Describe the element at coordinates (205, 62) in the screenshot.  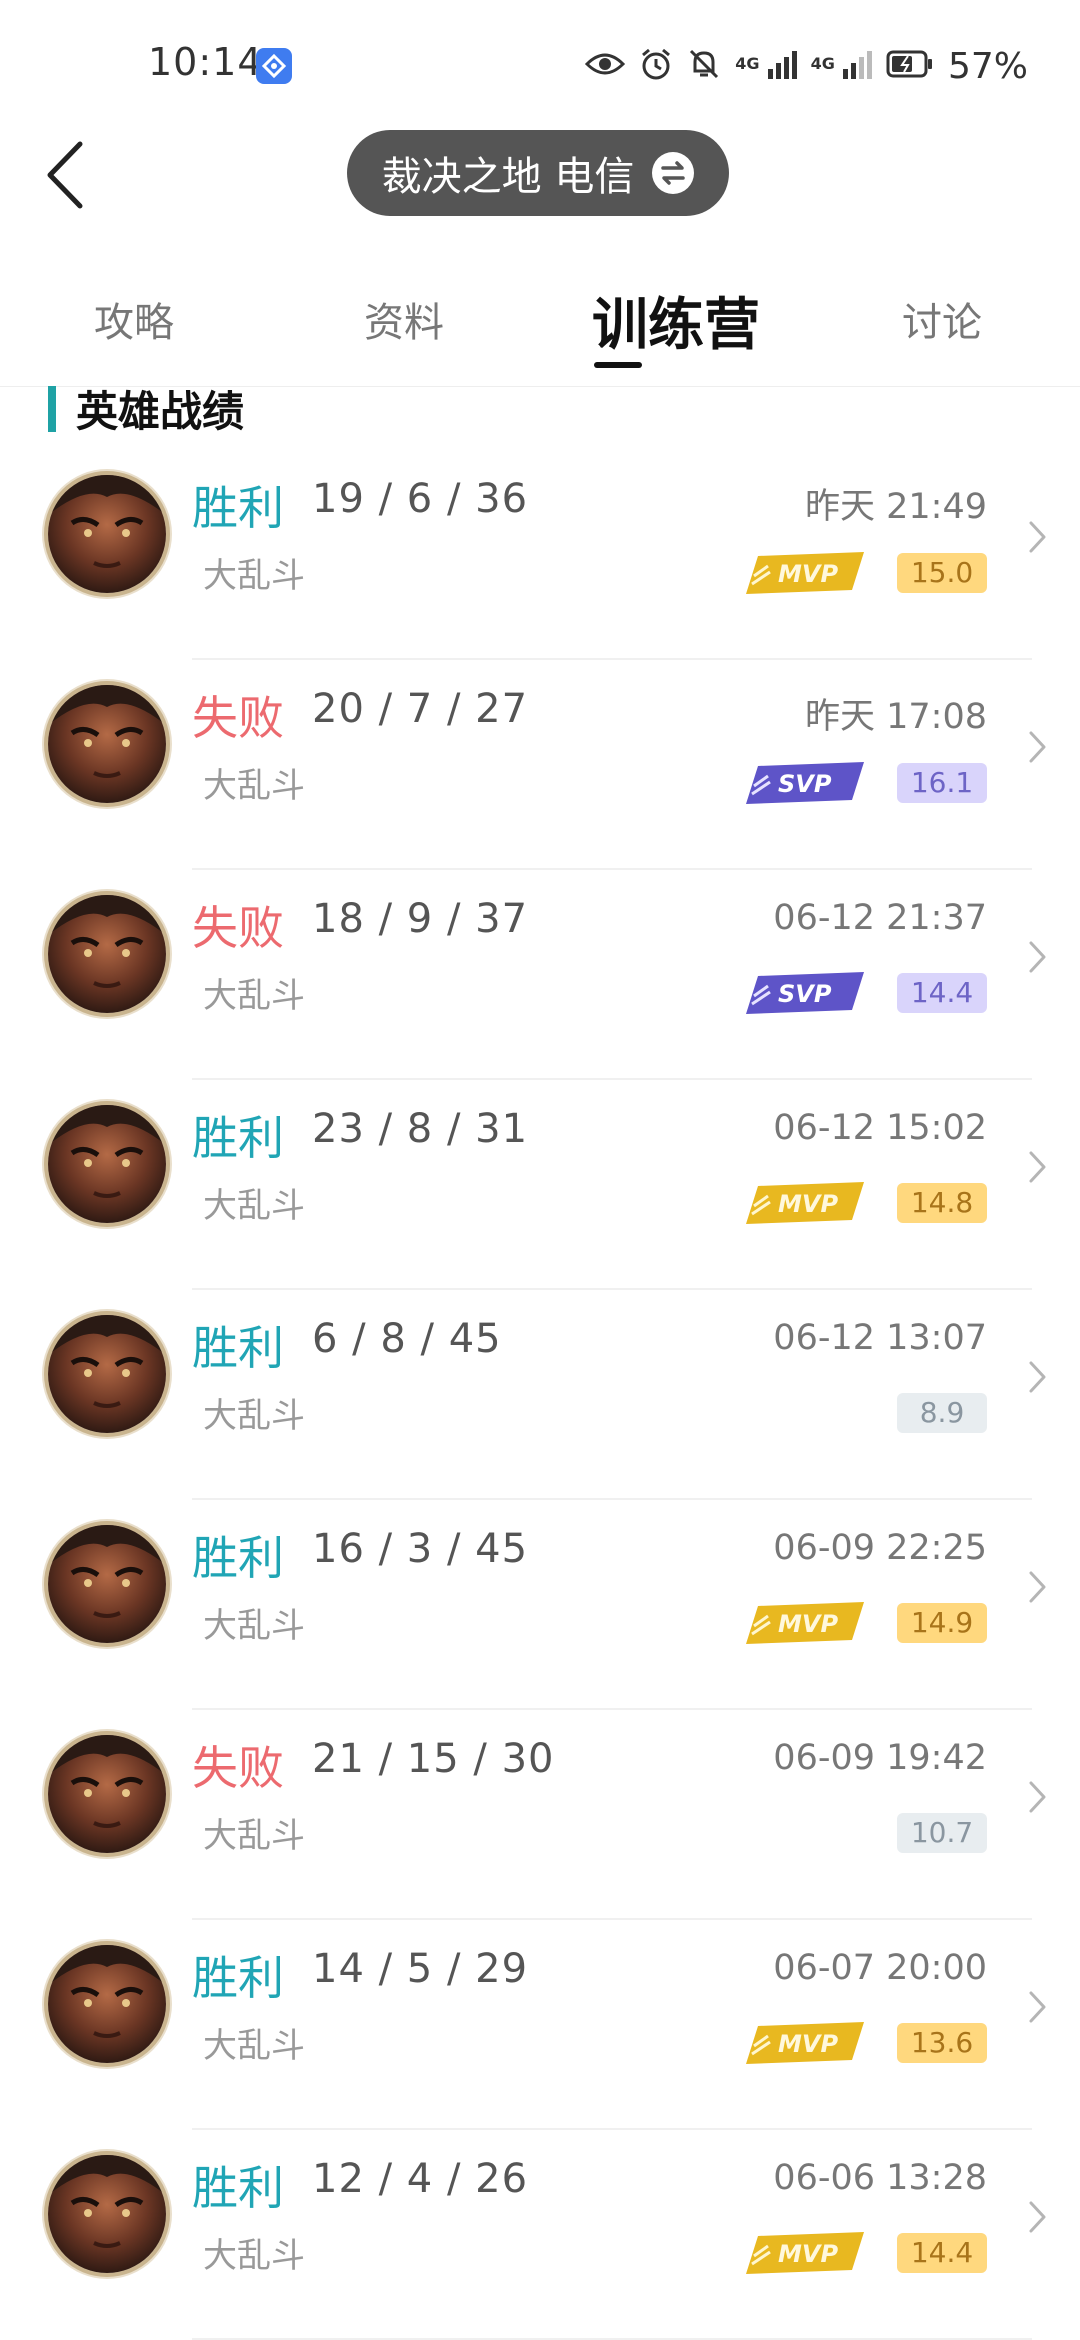
I see `status-time: 10:14` at that location.